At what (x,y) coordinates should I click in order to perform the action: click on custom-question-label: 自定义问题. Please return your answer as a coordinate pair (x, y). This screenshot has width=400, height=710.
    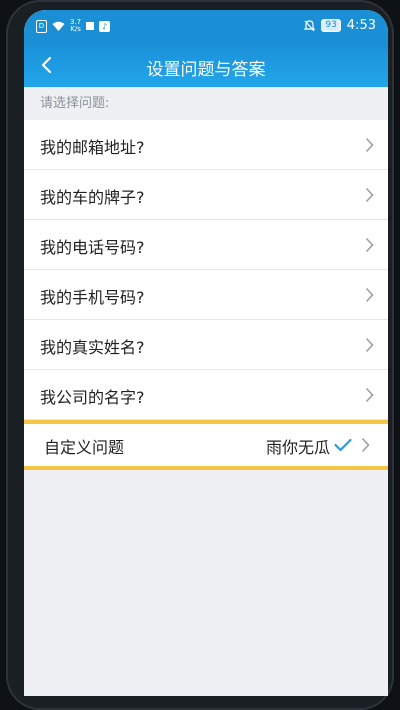
    Looking at the image, I should click on (84, 447).